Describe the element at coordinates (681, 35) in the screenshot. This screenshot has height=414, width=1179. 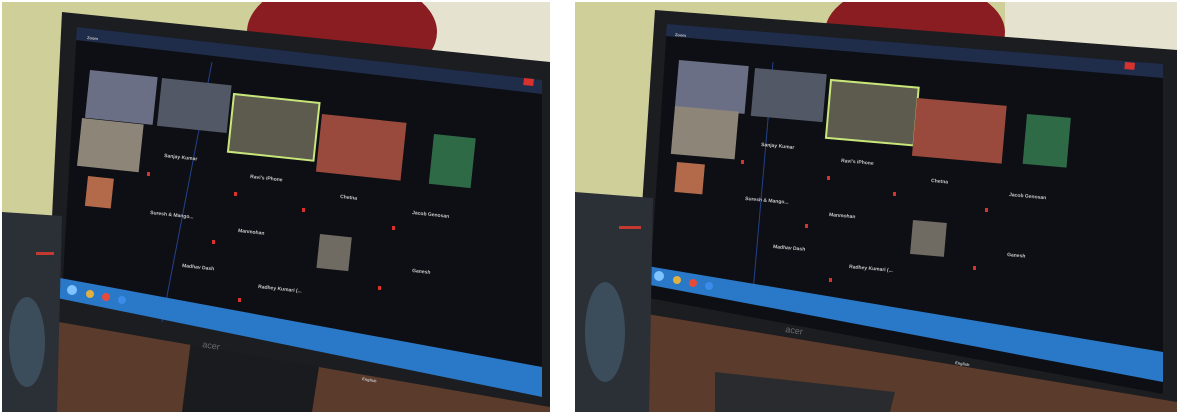
I see `window-title: Zoom` at that location.